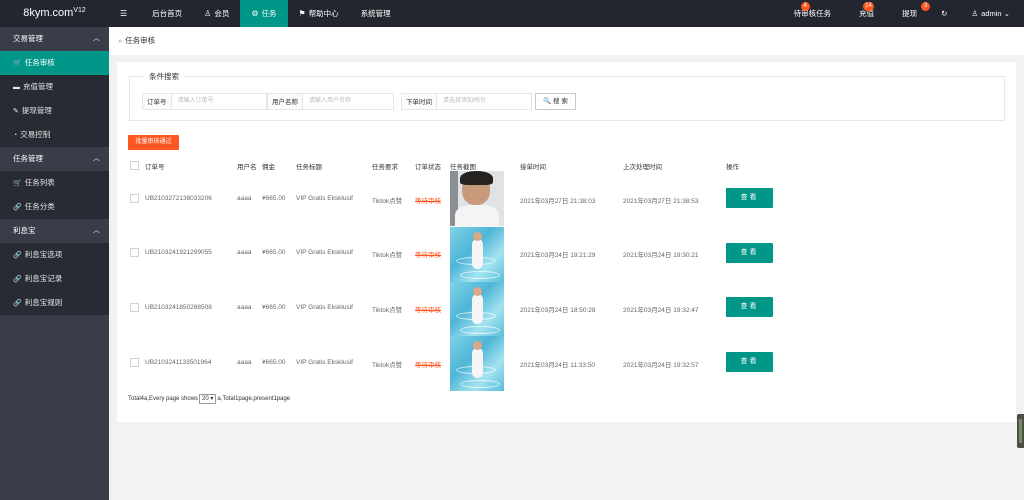  Describe the element at coordinates (140, 40) in the screenshot. I see `breadcrumb-current: 任务审核` at that location.